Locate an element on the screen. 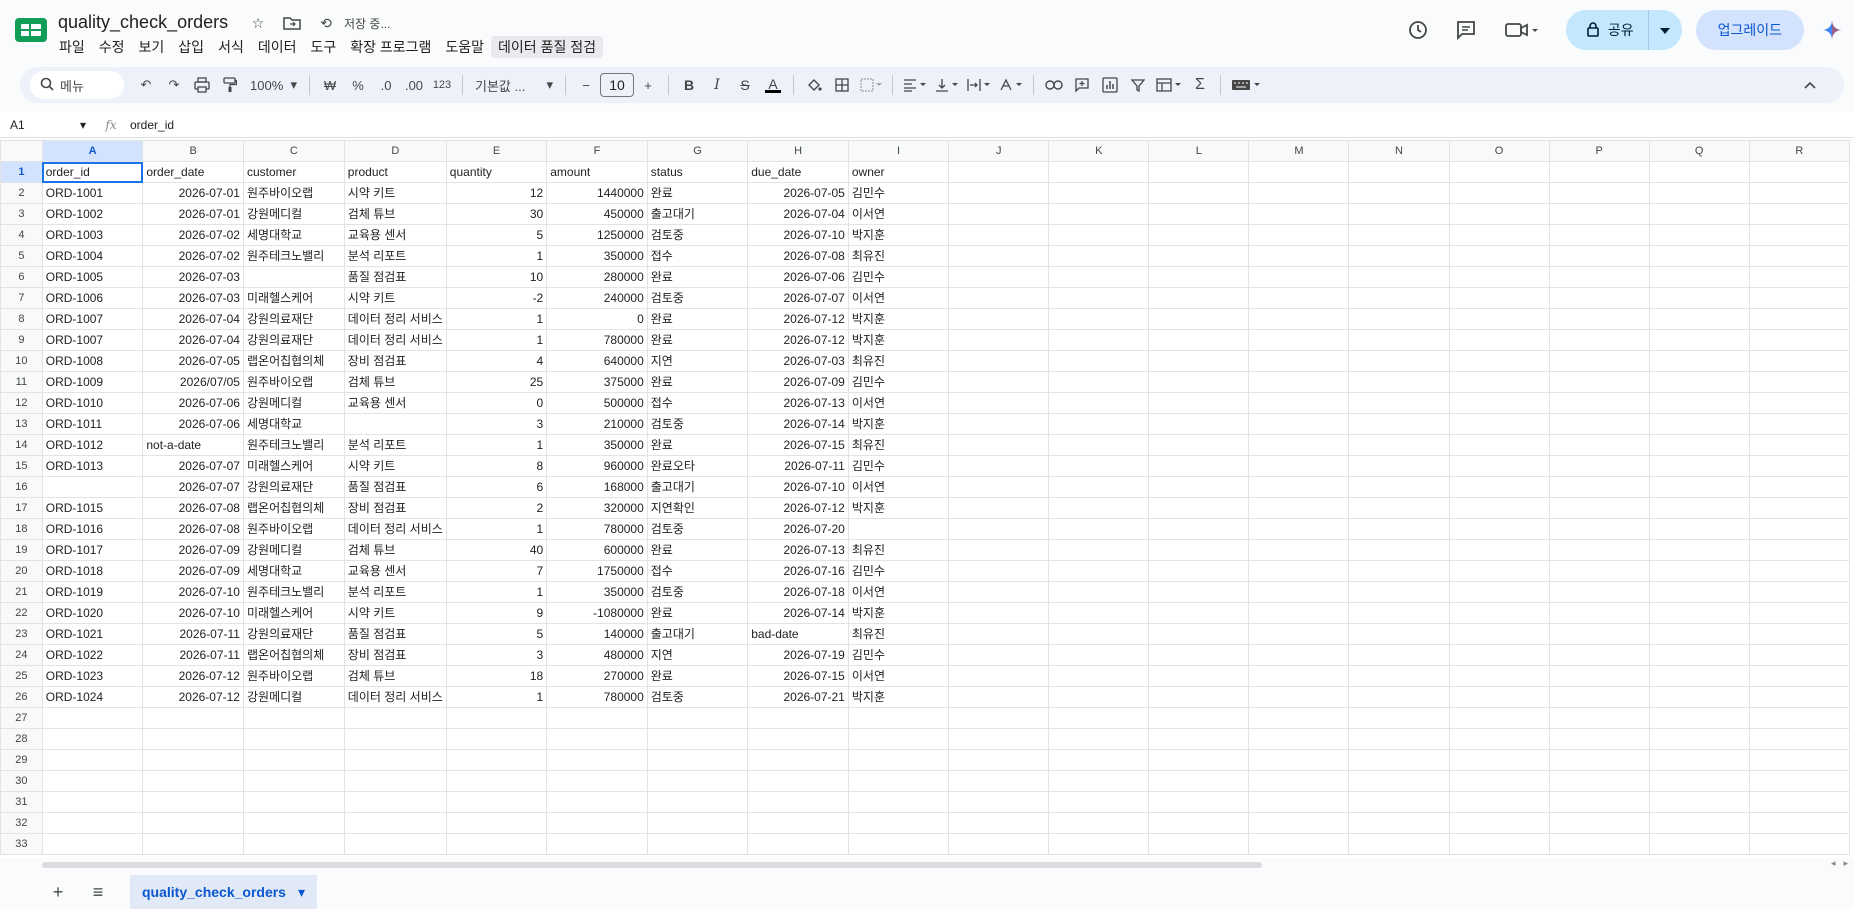  cell: 140000 is located at coordinates (597, 634).